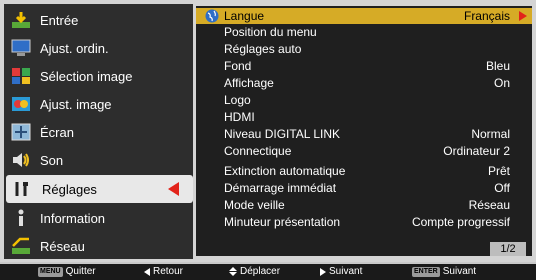 This screenshot has width=536, height=280. What do you see at coordinates (263, 49) in the screenshot?
I see `menu-row-label: Réglages auto` at bounding box center [263, 49].